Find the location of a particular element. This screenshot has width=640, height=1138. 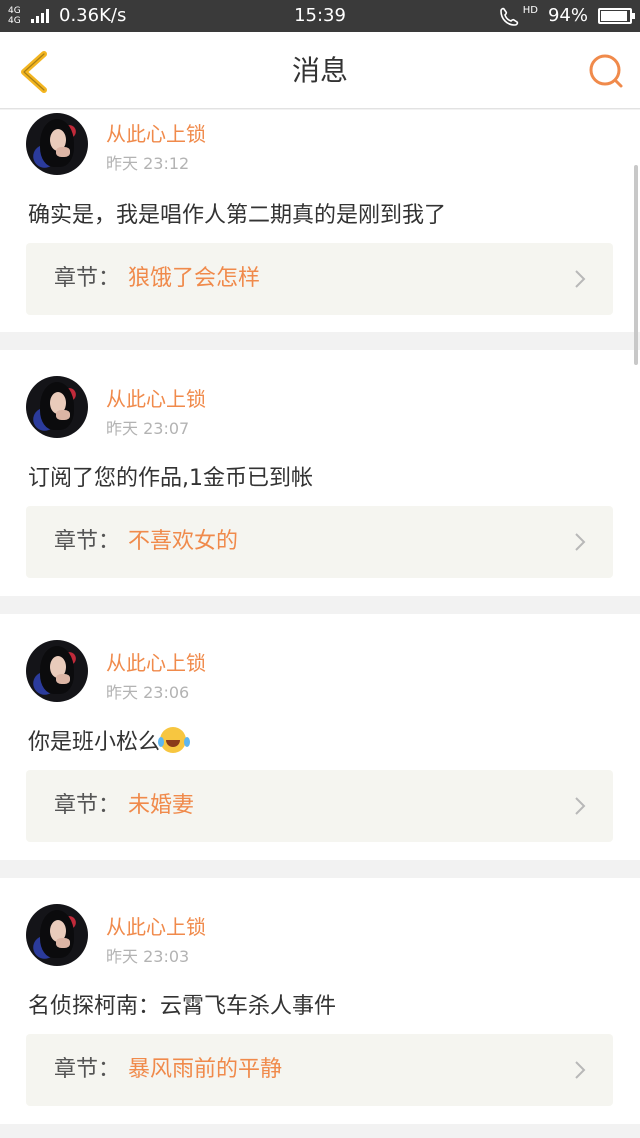

timestamp: 昨天 23:07 is located at coordinates (148, 428).